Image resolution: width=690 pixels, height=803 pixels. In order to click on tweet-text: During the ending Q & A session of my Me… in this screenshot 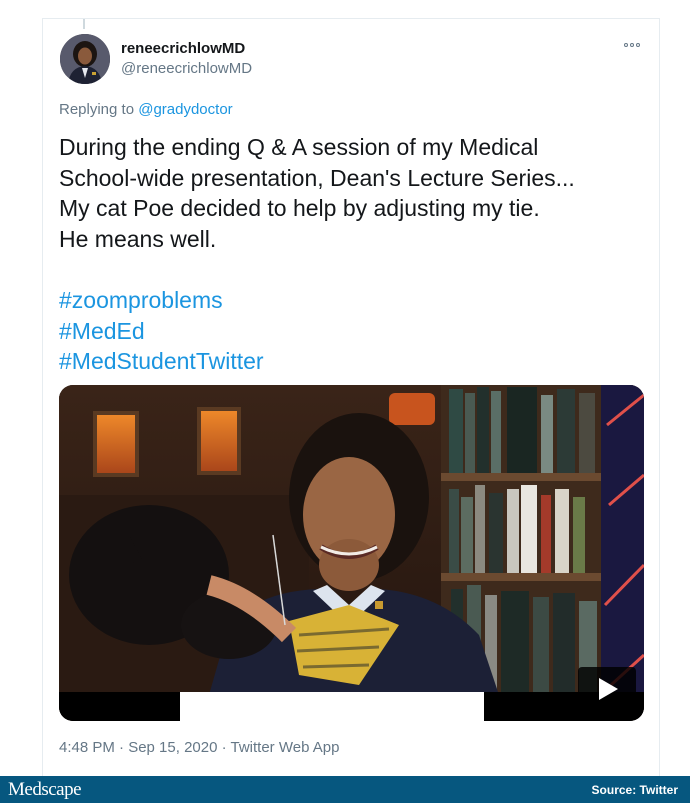, I will do `click(354, 193)`.